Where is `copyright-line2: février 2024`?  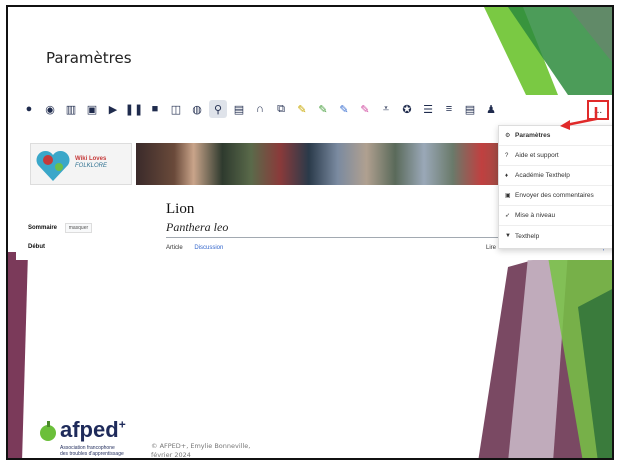 copyright-line2: février 2024 is located at coordinates (171, 455).